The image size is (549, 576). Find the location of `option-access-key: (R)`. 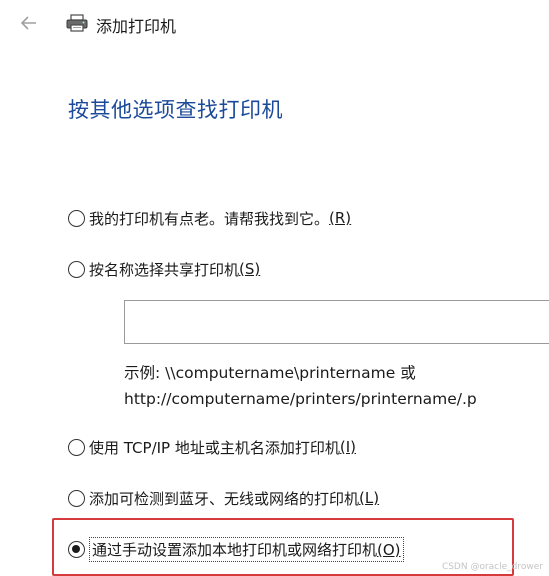

option-access-key: (R) is located at coordinates (340, 218).